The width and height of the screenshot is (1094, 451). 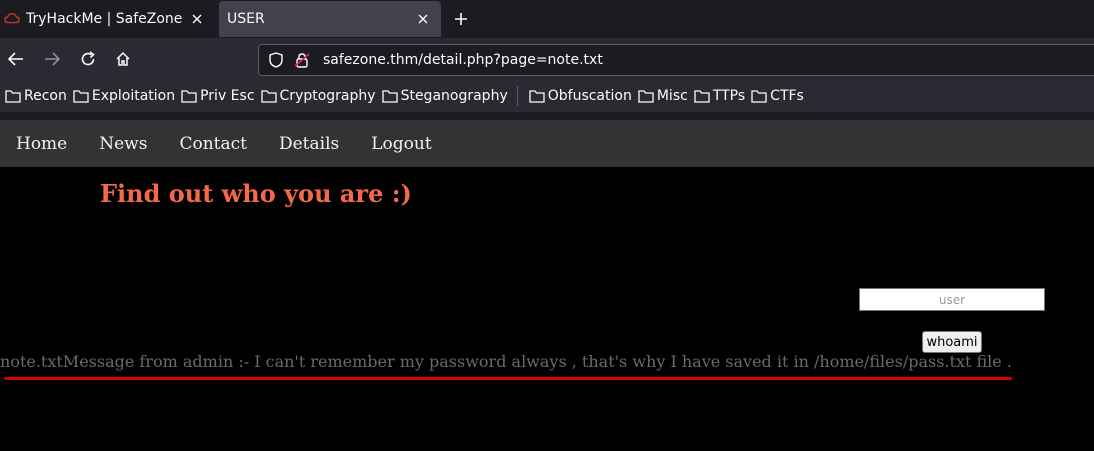 I want to click on bookmark-priv-esc: Priv Esc, so click(x=217, y=96).